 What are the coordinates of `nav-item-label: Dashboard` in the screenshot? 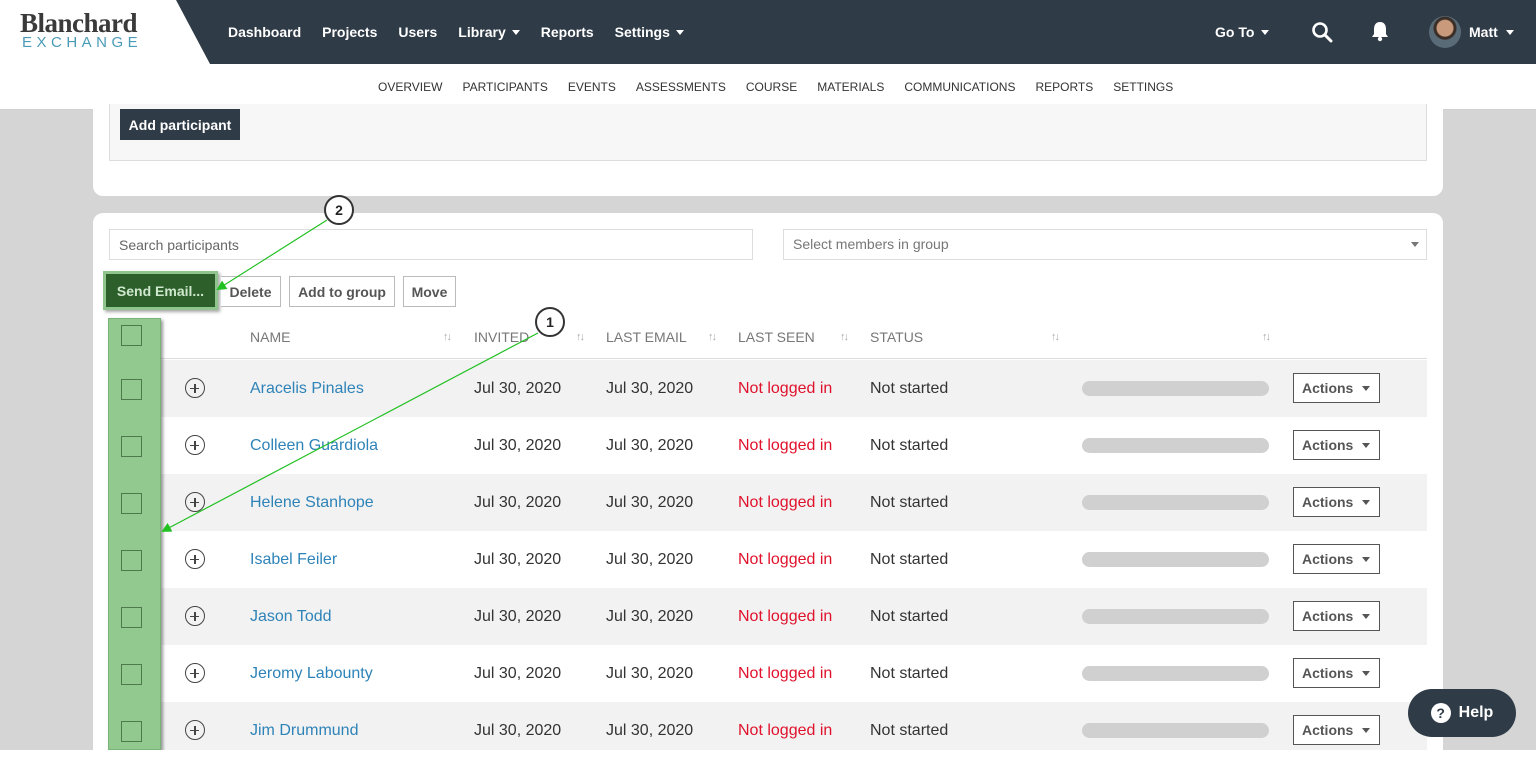 It's located at (265, 32).